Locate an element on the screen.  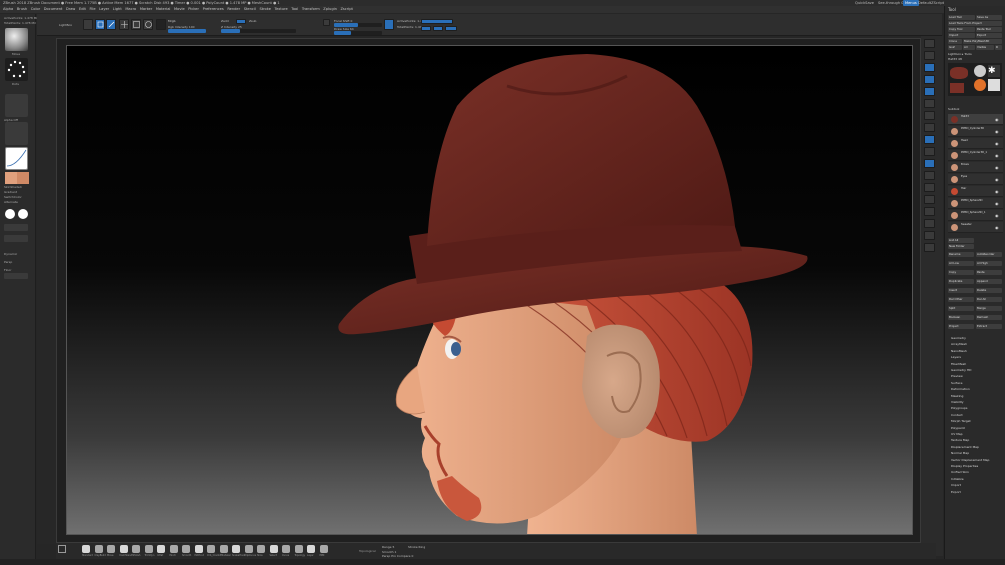
paste-tool-button: Paste Tool is located at coordinates (989, 29).